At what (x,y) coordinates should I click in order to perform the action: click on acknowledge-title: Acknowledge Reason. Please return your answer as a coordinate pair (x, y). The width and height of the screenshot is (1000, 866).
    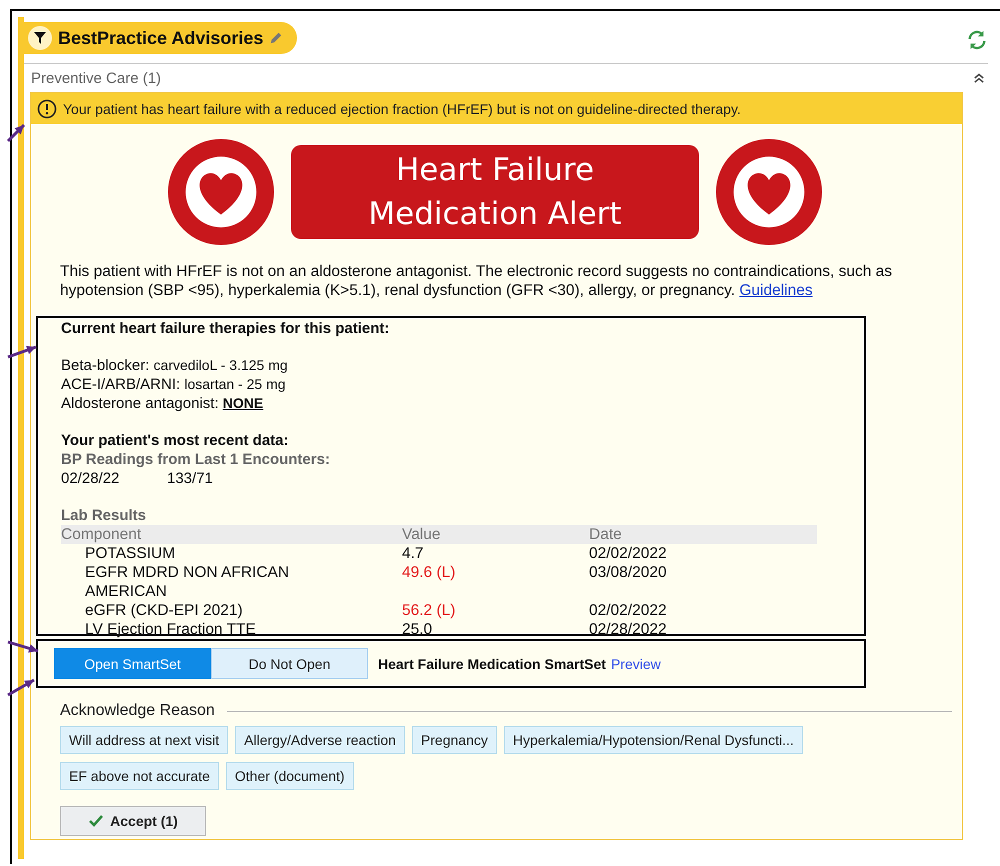
    Looking at the image, I should click on (137, 711).